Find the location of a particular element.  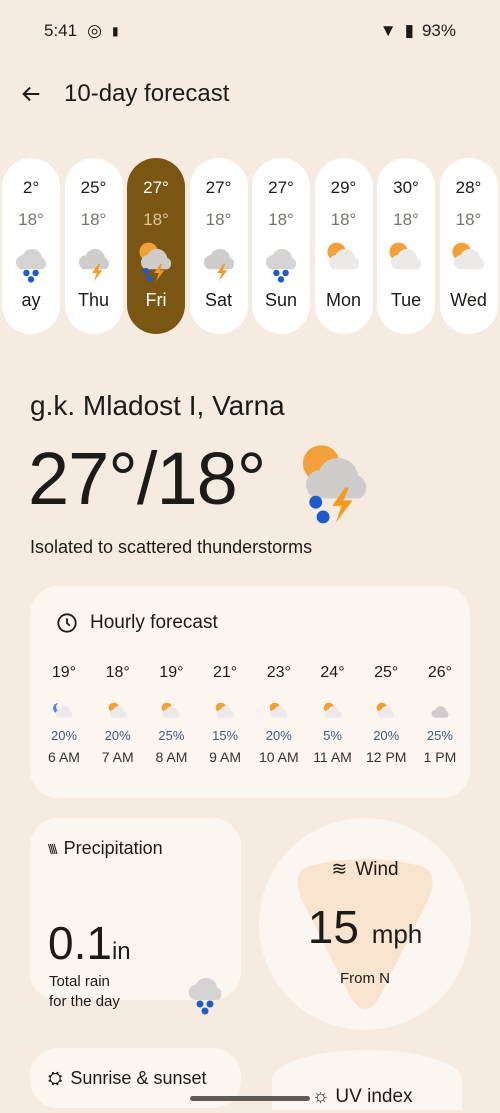

day-high: 25° is located at coordinates (93, 187).